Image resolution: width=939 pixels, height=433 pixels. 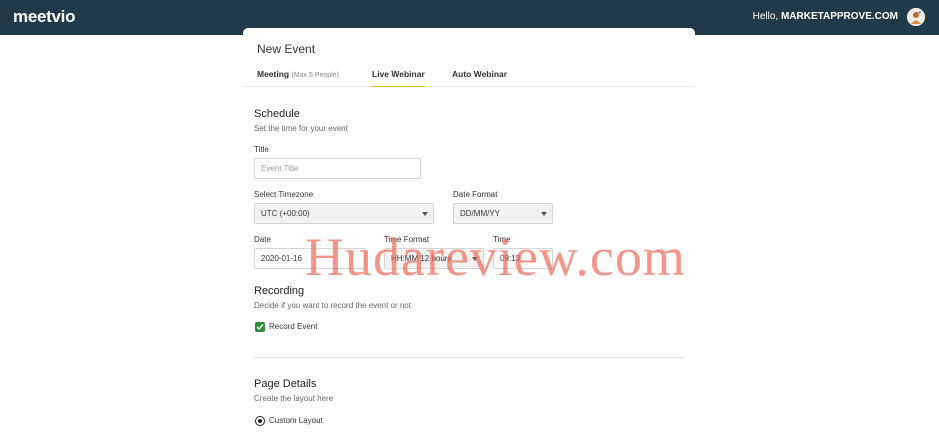 What do you see at coordinates (294, 398) in the screenshot?
I see `page-details-subtitle: Create the layout here` at bounding box center [294, 398].